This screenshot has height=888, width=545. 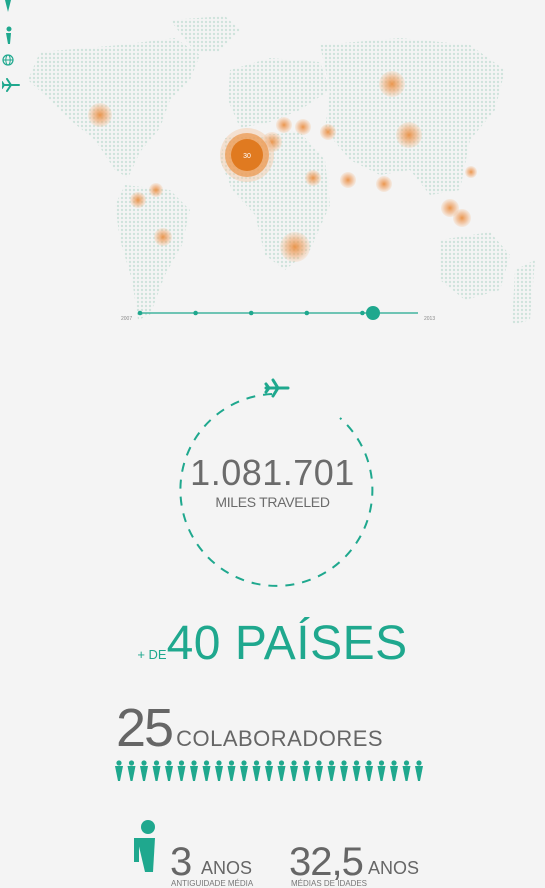 I want to click on collaborators-label: COLABORADORES, so click(x=280, y=738).